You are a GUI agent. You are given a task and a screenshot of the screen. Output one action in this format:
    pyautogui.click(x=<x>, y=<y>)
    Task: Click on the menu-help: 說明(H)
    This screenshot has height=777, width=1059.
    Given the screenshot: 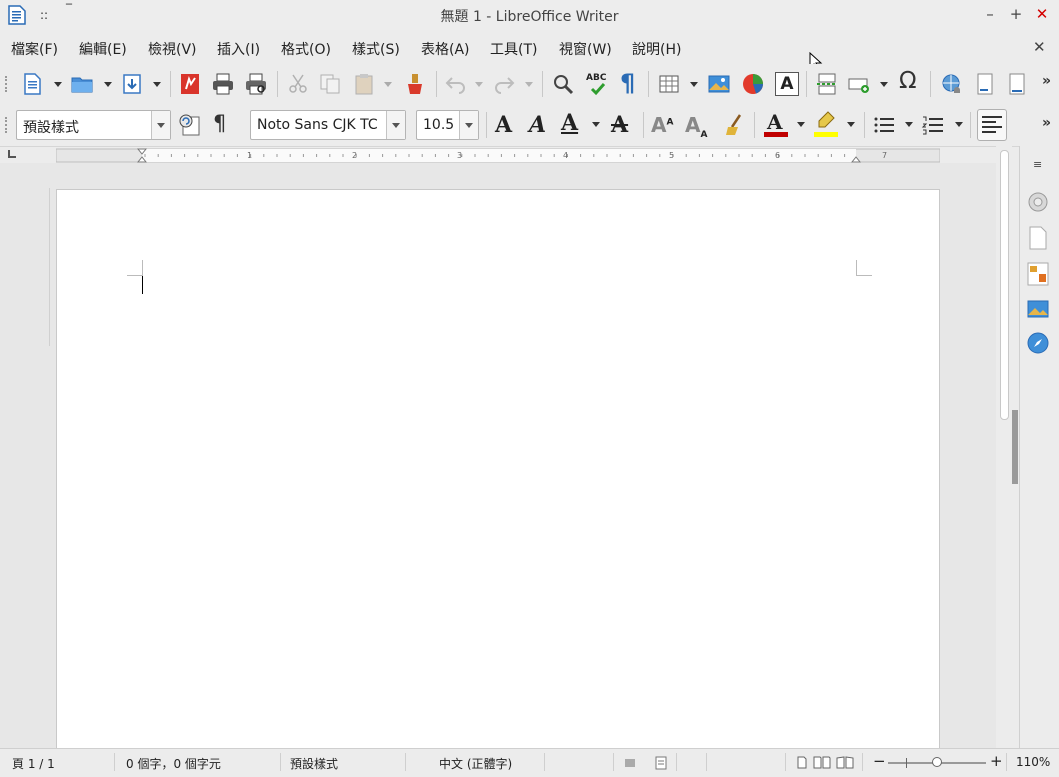 What is the action you would take?
    pyautogui.click(x=656, y=49)
    